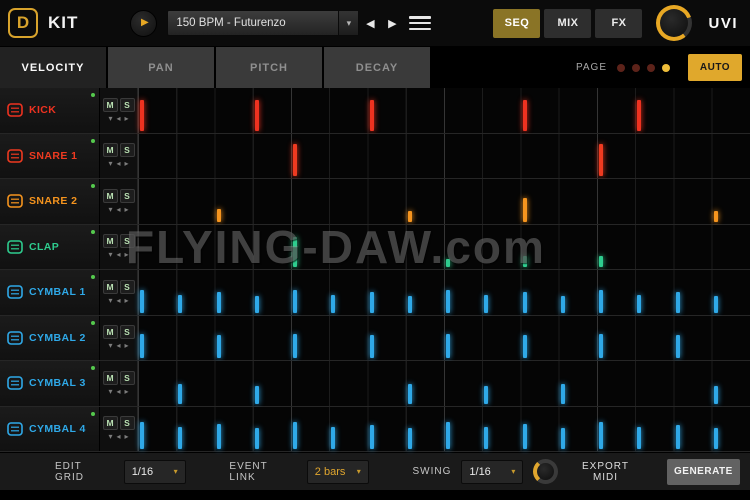 This screenshot has width=750, height=500. What do you see at coordinates (154, 471) in the screenshot?
I see `edit-grid-select: 1/16 ▾` at bounding box center [154, 471].